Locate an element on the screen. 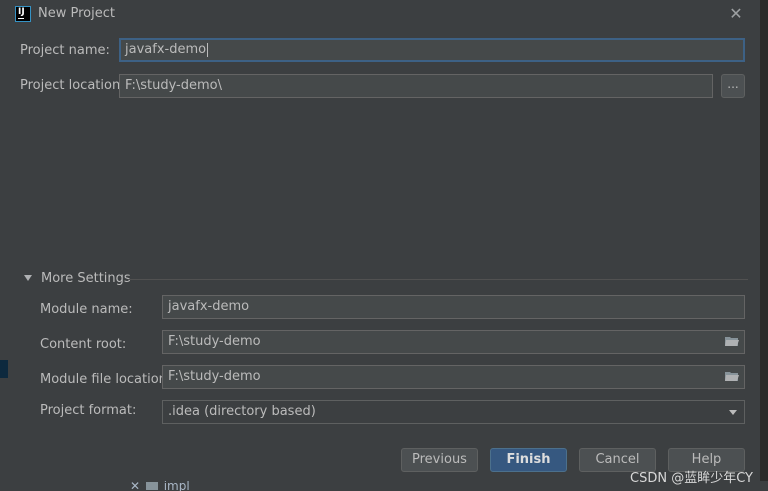  module-file-location-label: Module file location: is located at coordinates (106, 379).